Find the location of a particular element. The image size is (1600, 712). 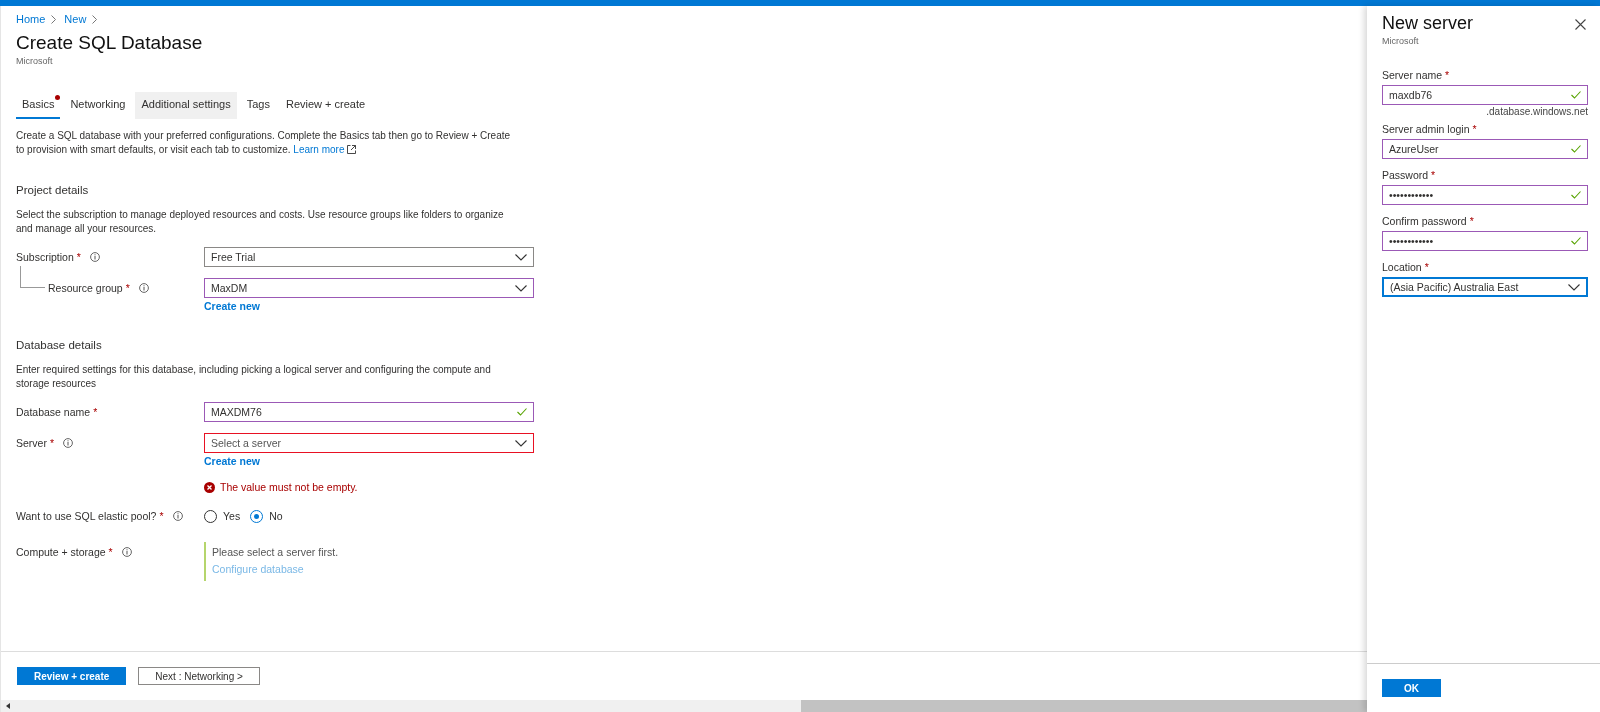

scroll-left-icon is located at coordinates (8, 706).